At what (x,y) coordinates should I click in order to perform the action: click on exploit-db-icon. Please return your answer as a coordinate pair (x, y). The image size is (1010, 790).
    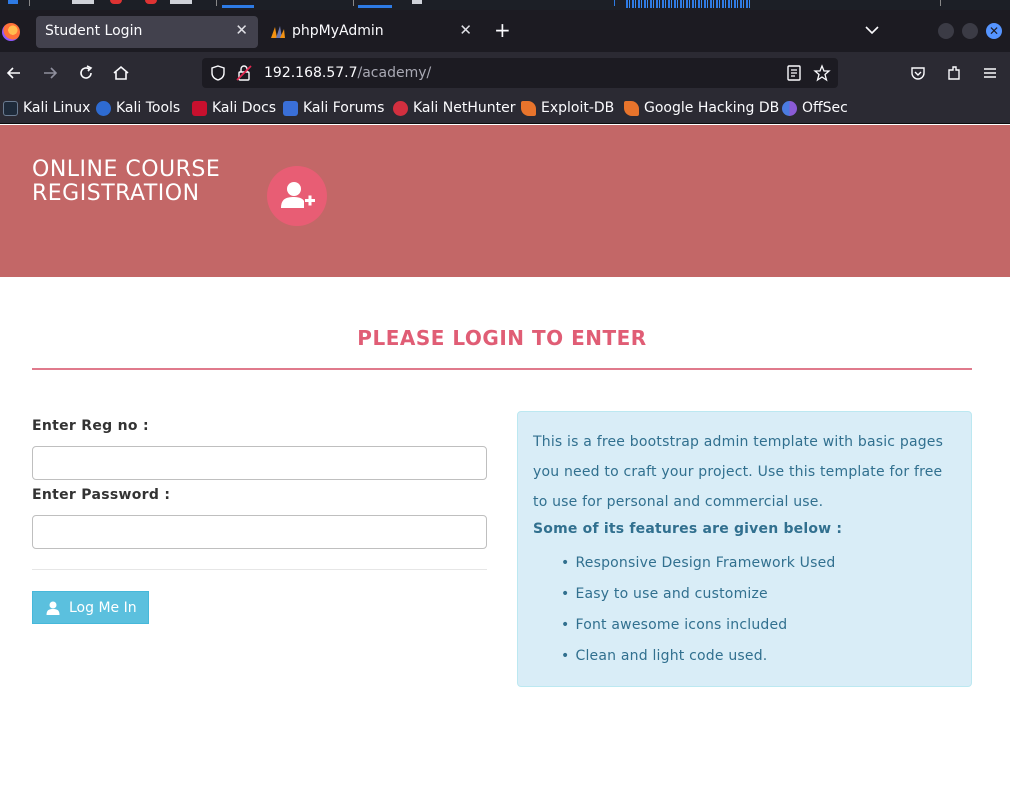
    Looking at the image, I should click on (528, 108).